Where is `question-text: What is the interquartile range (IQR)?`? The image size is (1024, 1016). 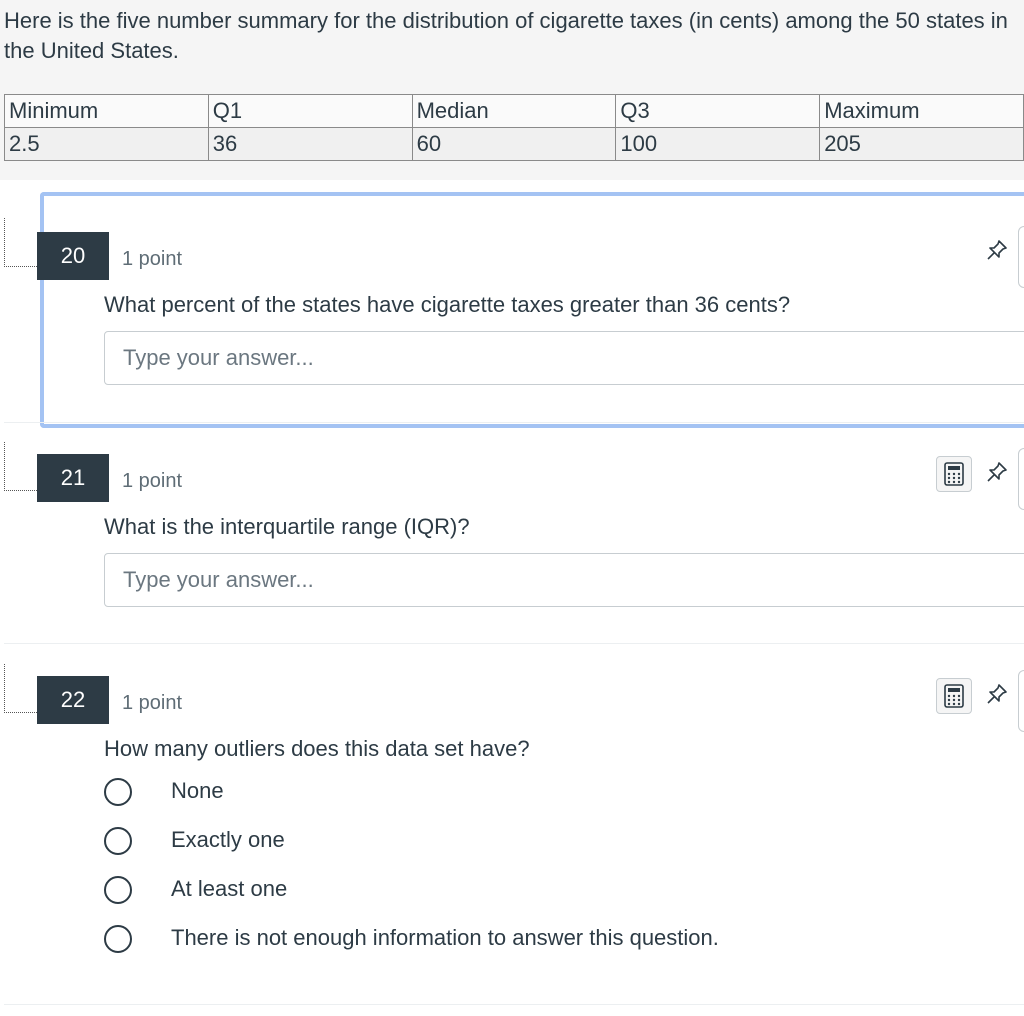 question-text: What is the interquartile range (IQR)? is located at coordinates (287, 526).